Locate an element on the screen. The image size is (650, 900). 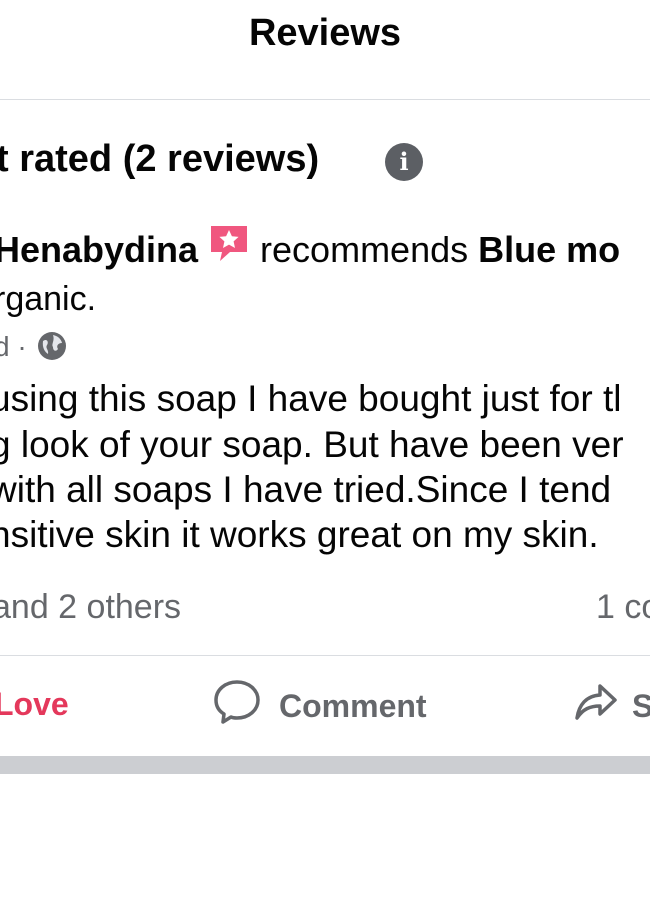
comment-button: Comment is located at coordinates (320, 704).